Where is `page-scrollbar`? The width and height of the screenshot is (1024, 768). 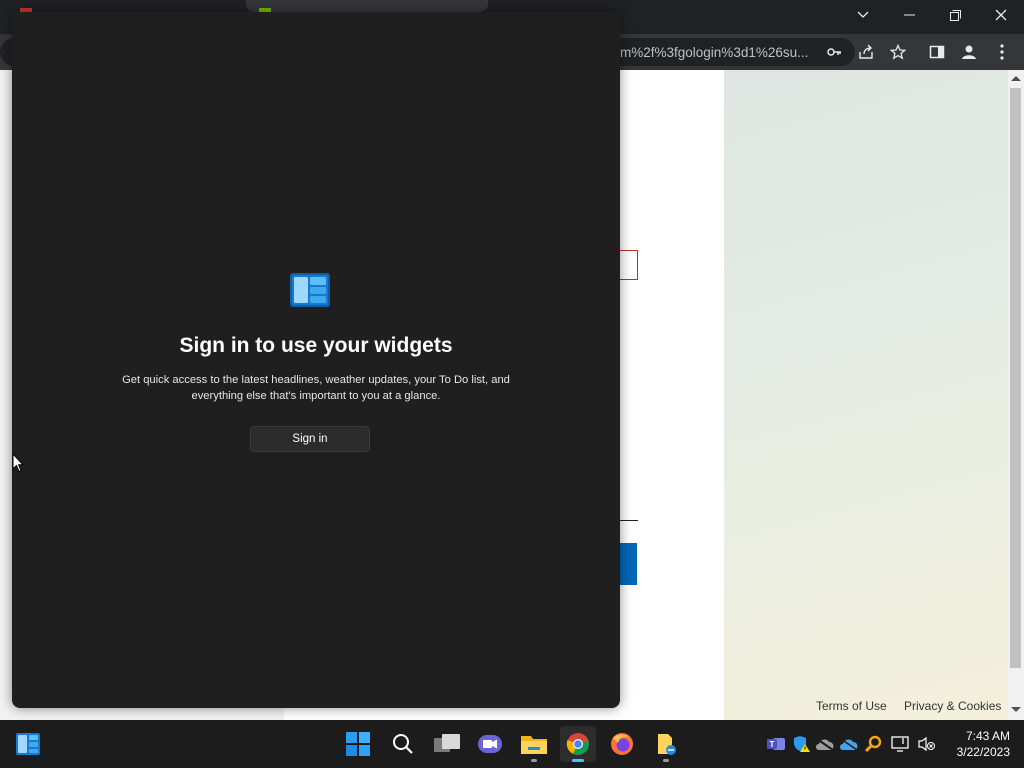
page-scrollbar is located at coordinates (1016, 395).